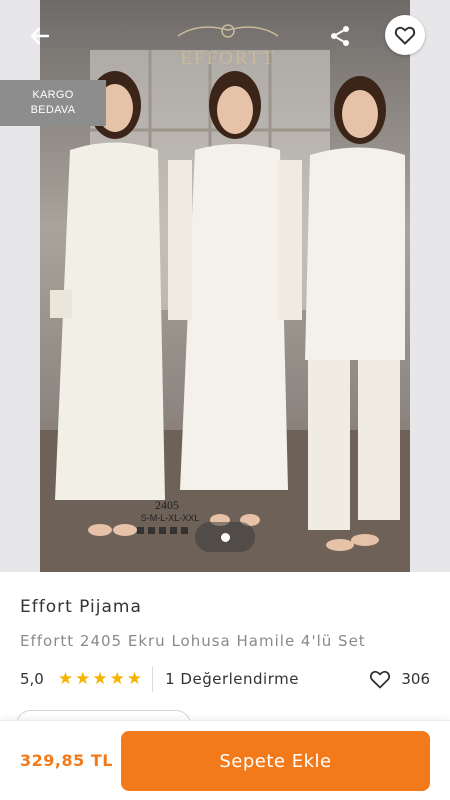  Describe the element at coordinates (153, 679) in the screenshot. I see `divider` at that location.